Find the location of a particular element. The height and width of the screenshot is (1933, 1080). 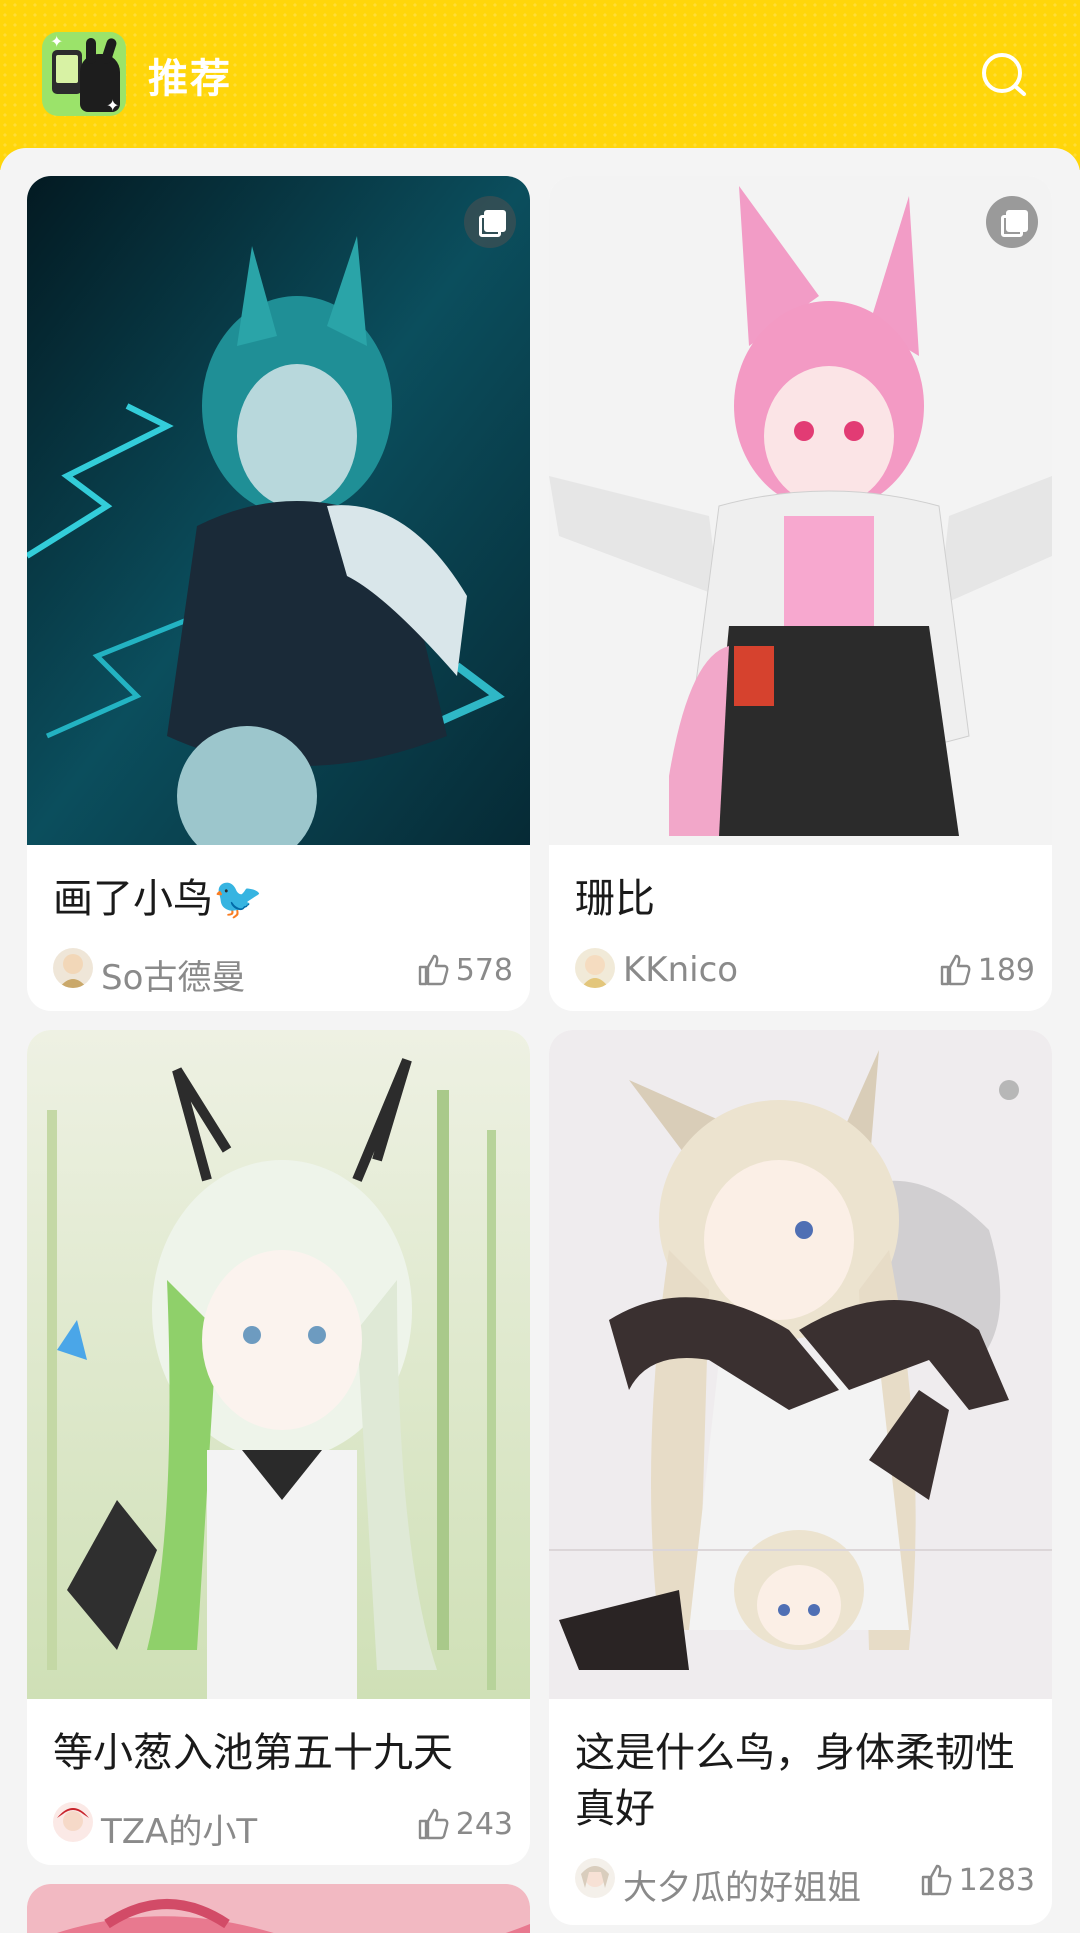

search-icon is located at coordinates (1005, 75).